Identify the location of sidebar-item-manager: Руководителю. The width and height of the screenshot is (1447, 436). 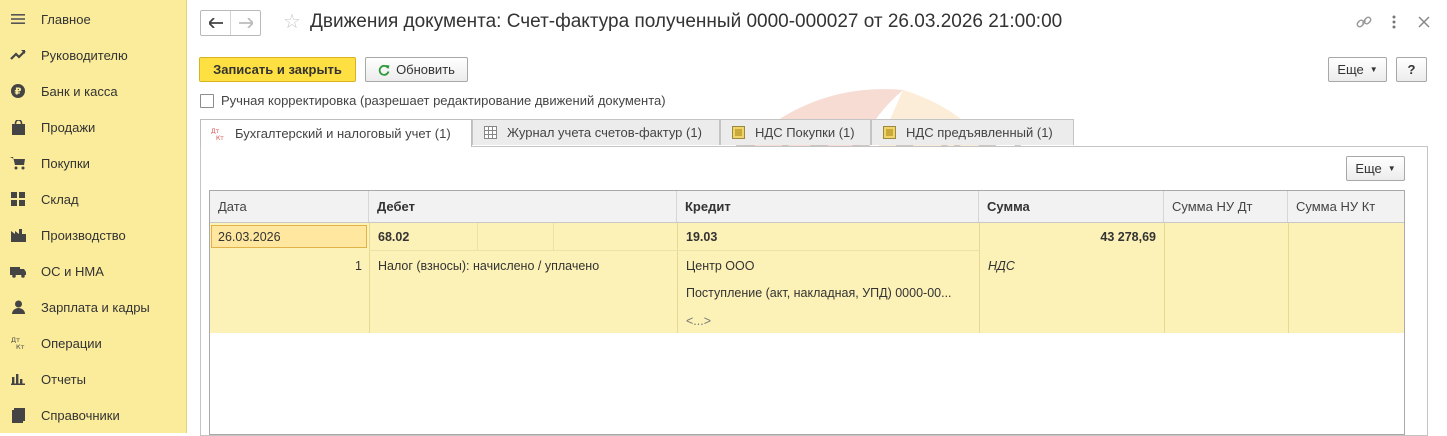
(93, 55).